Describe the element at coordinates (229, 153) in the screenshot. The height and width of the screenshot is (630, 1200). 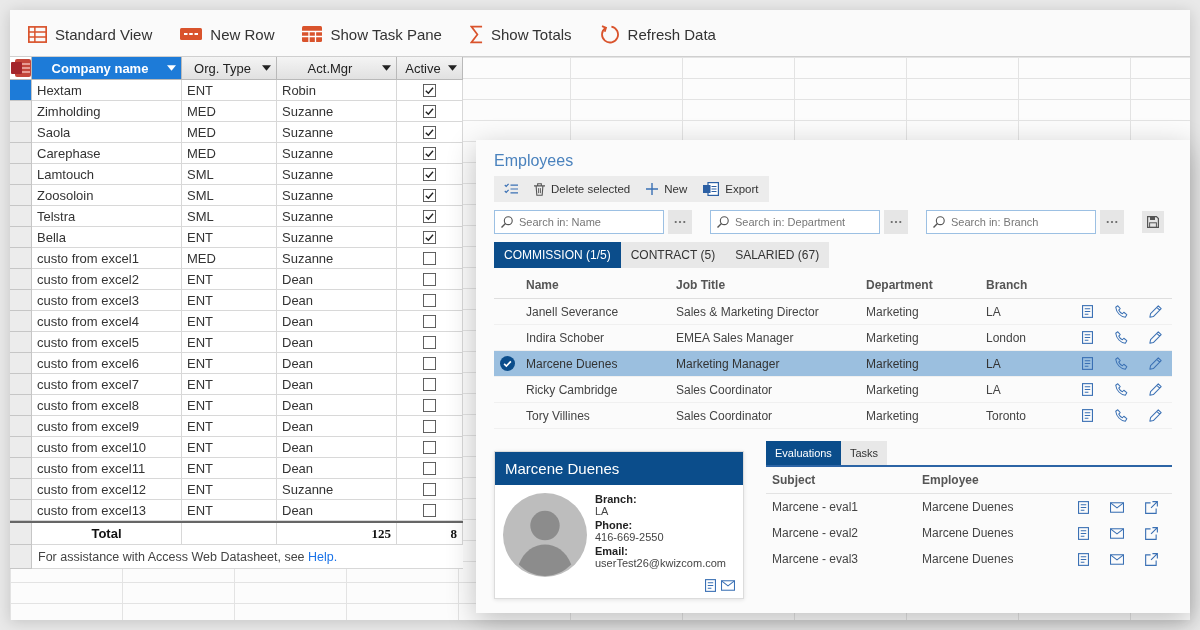
I see `table-cell: MED` at that location.